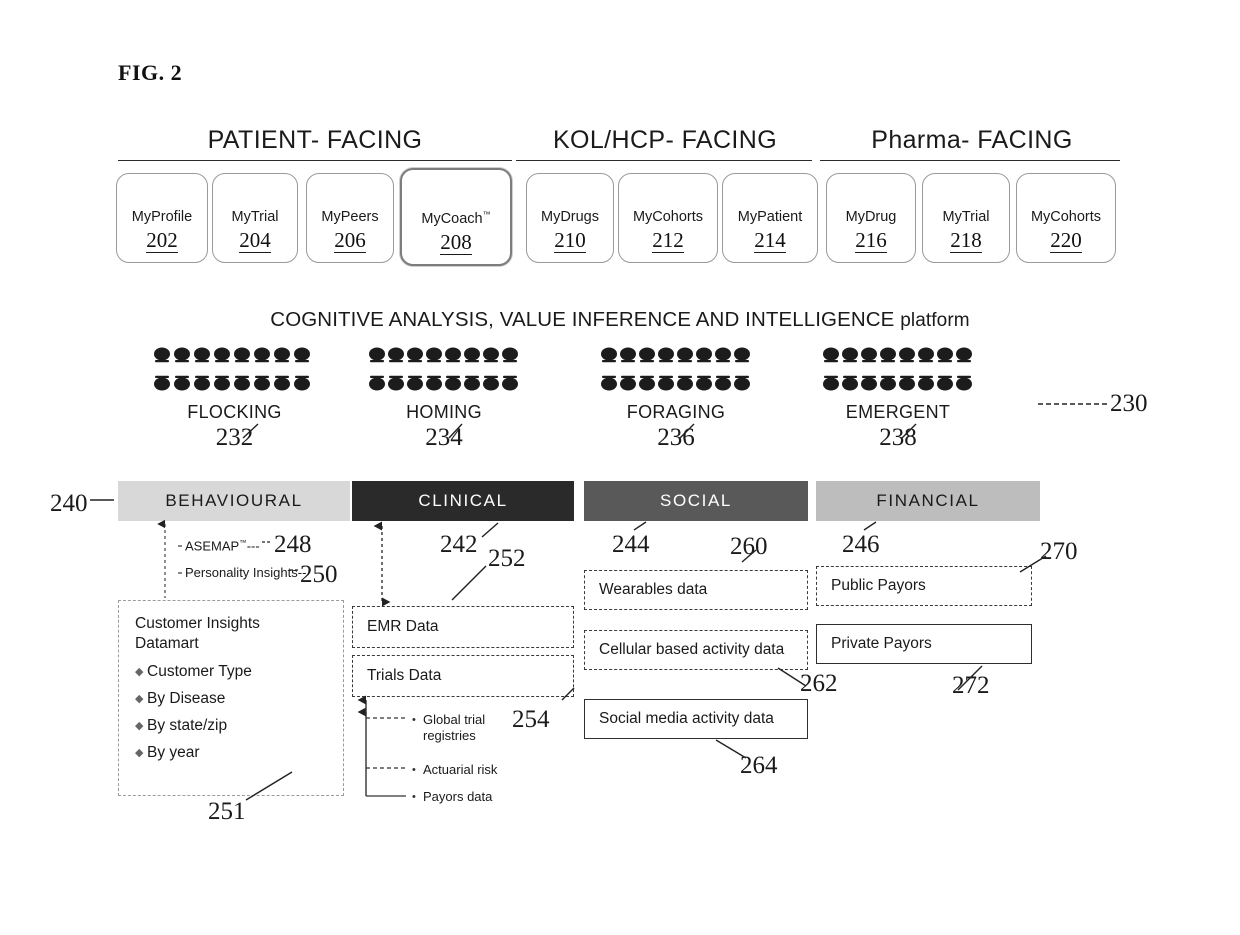 The image size is (1240, 935). I want to click on data-box-label: Private Payors, so click(881, 643).